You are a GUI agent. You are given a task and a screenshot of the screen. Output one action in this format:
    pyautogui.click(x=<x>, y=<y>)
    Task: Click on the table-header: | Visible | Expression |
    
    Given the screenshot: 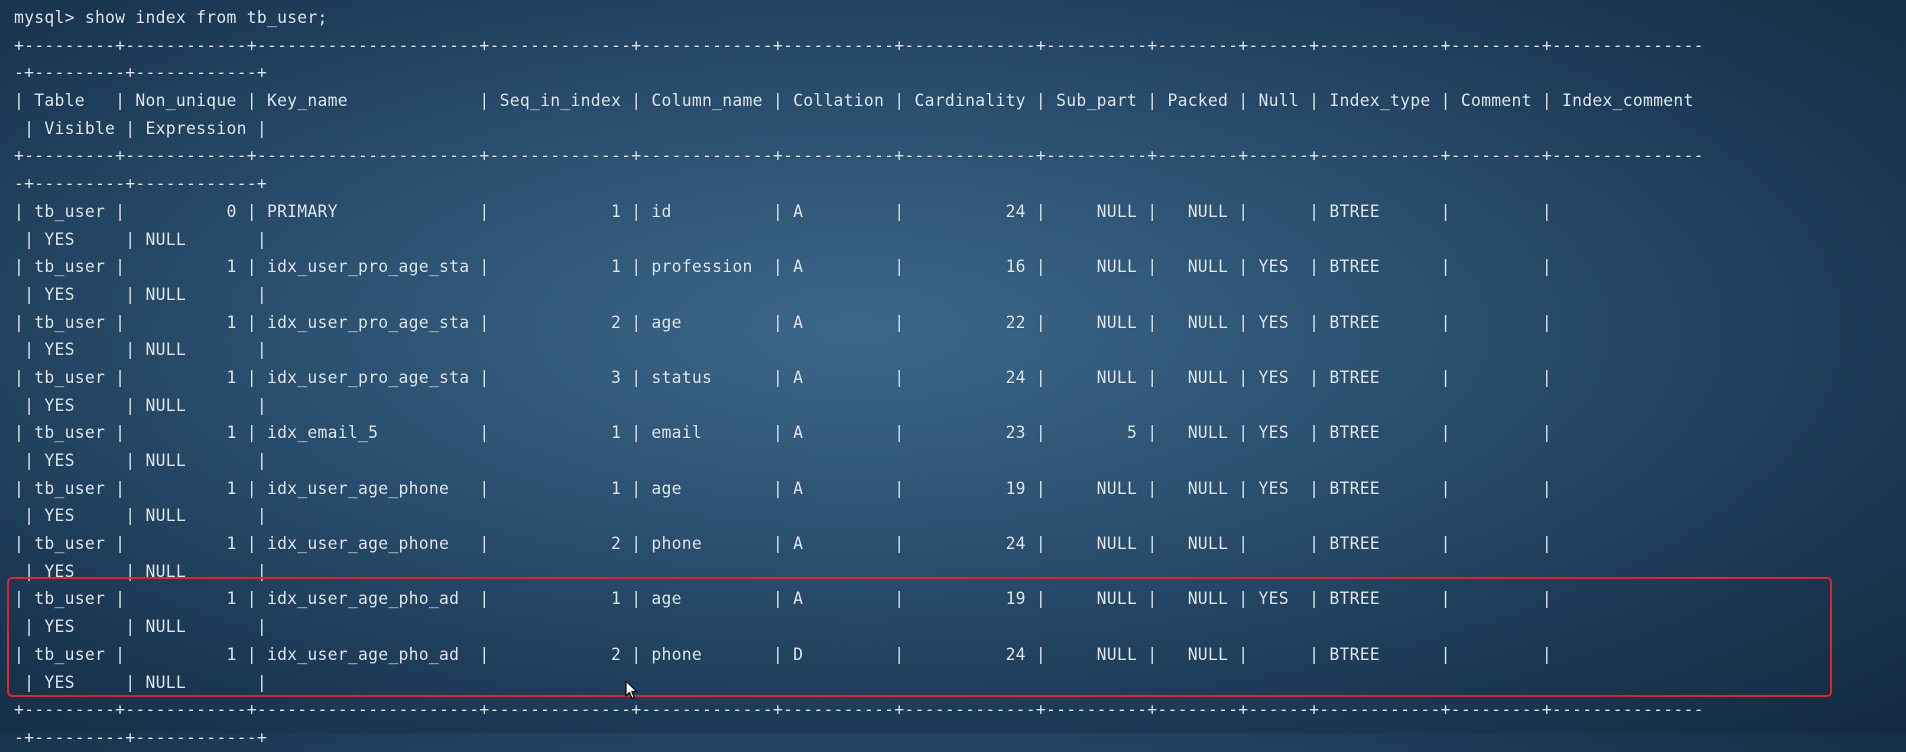 What is the action you would take?
    pyautogui.click(x=140, y=128)
    